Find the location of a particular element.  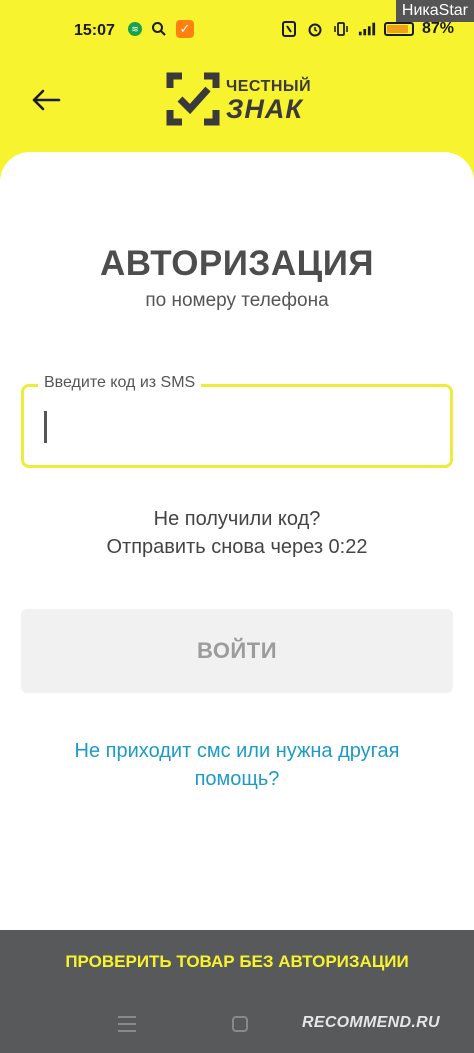

sms-code-label: Введите код из SMS is located at coordinates (120, 383).